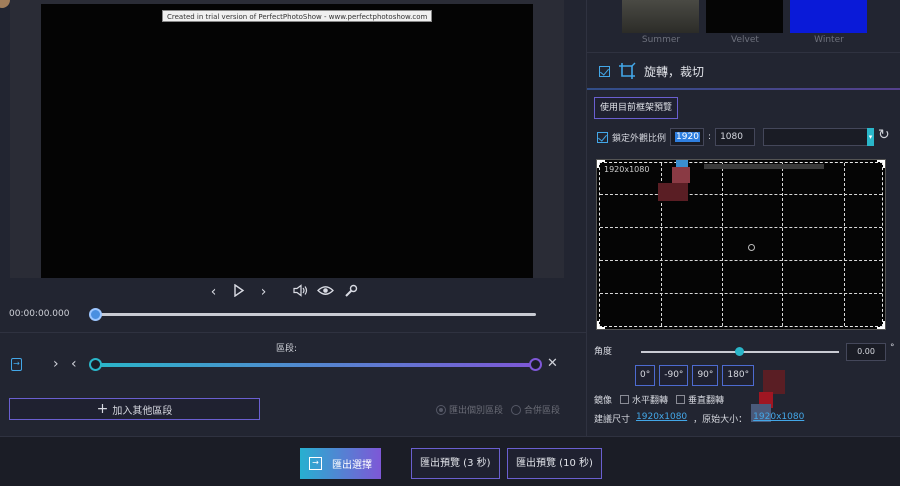 Image resolution: width=900 pixels, height=486 pixels. What do you see at coordinates (603, 401) in the screenshot?
I see `mirror-label: 鏡像` at bounding box center [603, 401].